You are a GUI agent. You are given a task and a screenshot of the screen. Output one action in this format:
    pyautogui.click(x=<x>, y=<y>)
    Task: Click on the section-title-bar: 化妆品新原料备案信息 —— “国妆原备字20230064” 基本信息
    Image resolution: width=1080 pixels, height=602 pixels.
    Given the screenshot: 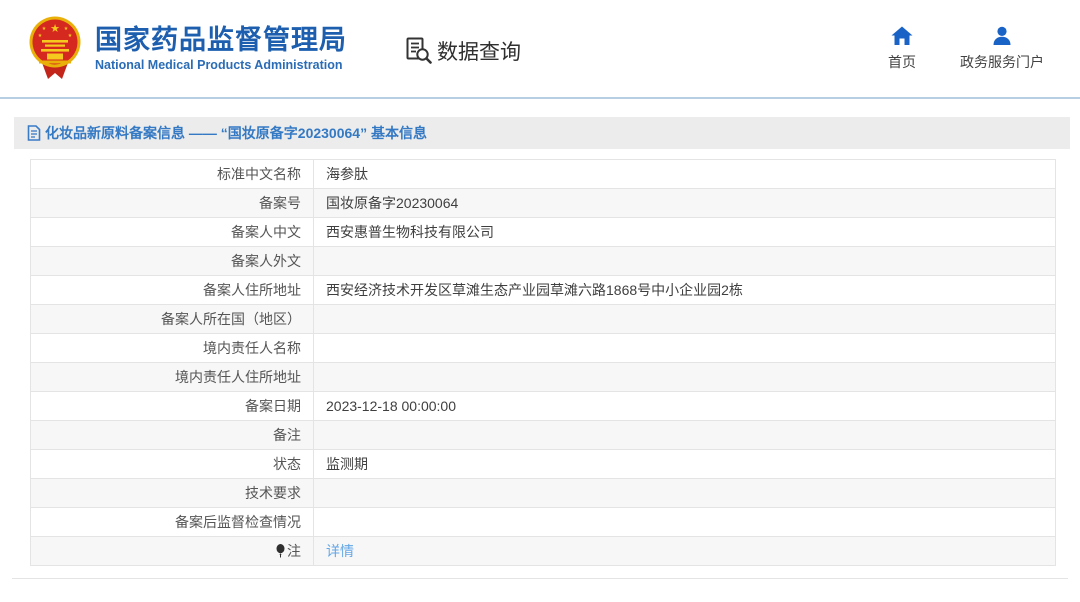 What is the action you would take?
    pyautogui.click(x=542, y=133)
    